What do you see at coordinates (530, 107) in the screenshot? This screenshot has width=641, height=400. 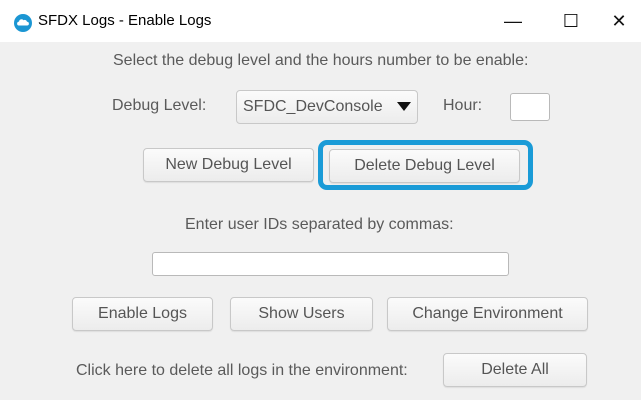 I see `hour-input` at bounding box center [530, 107].